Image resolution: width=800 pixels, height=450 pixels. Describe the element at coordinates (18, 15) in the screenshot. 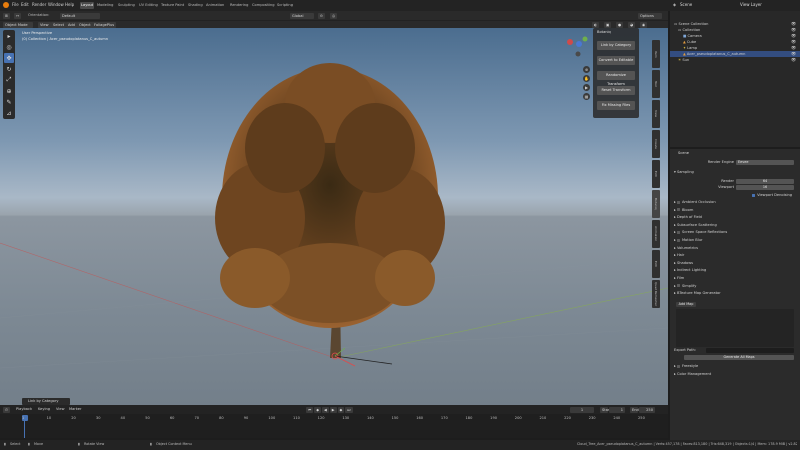

I see `transform-pivot-icon: ↔` at that location.